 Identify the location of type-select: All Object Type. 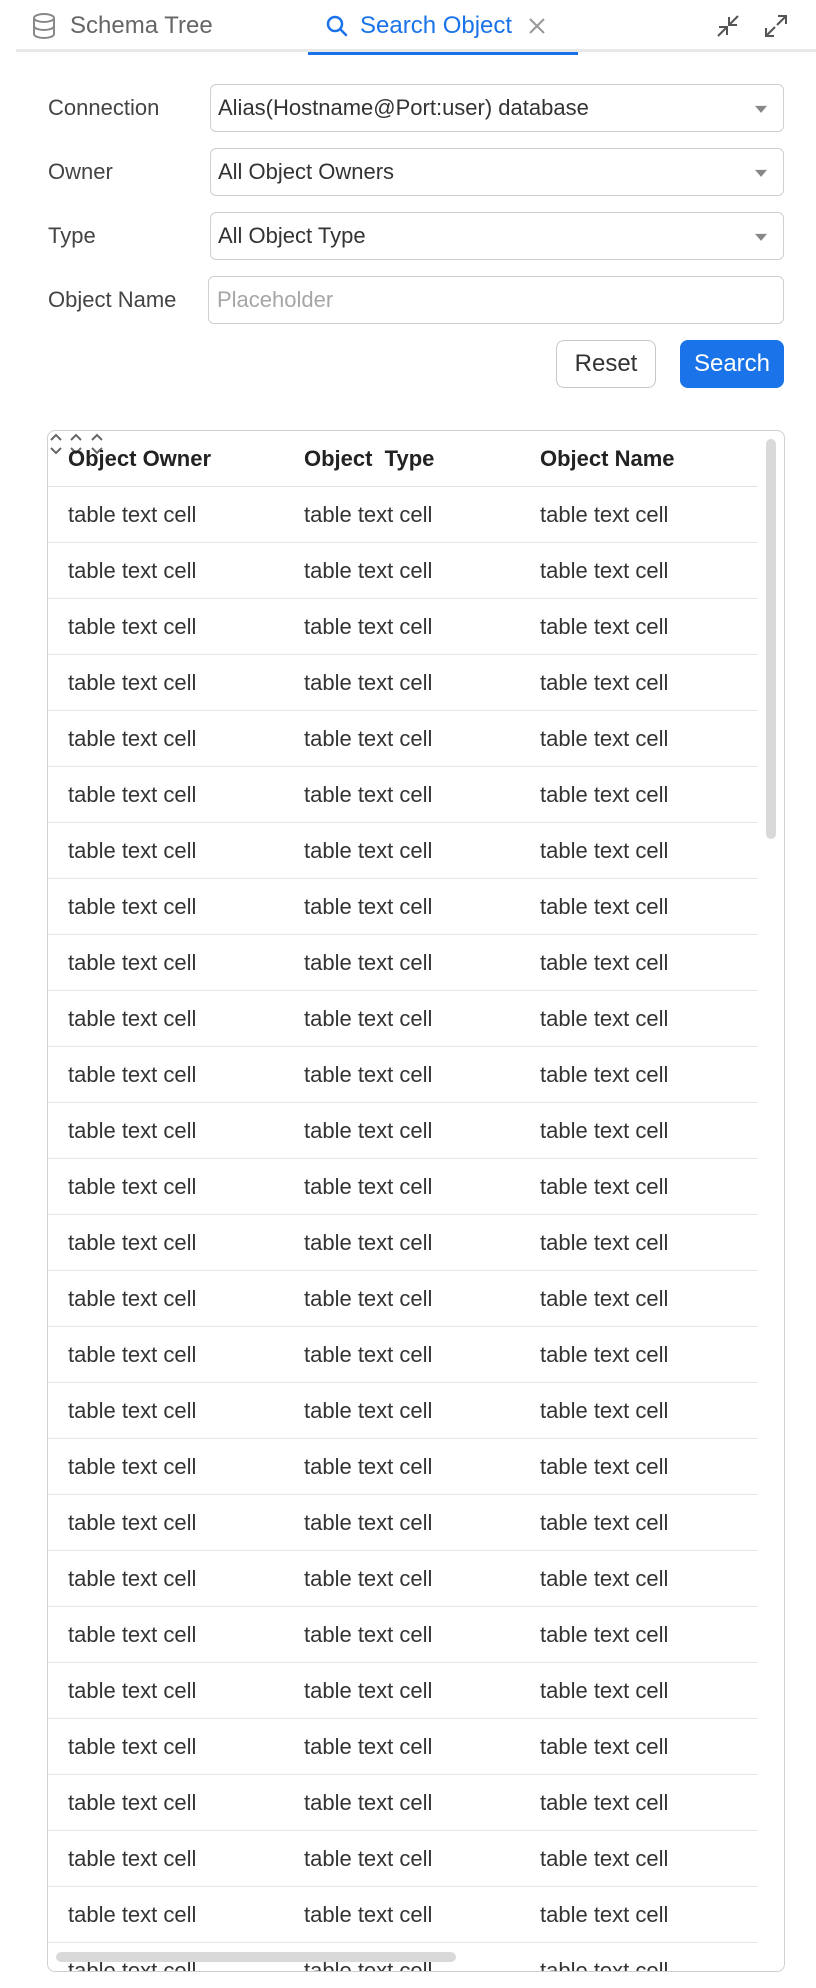
(497, 236).